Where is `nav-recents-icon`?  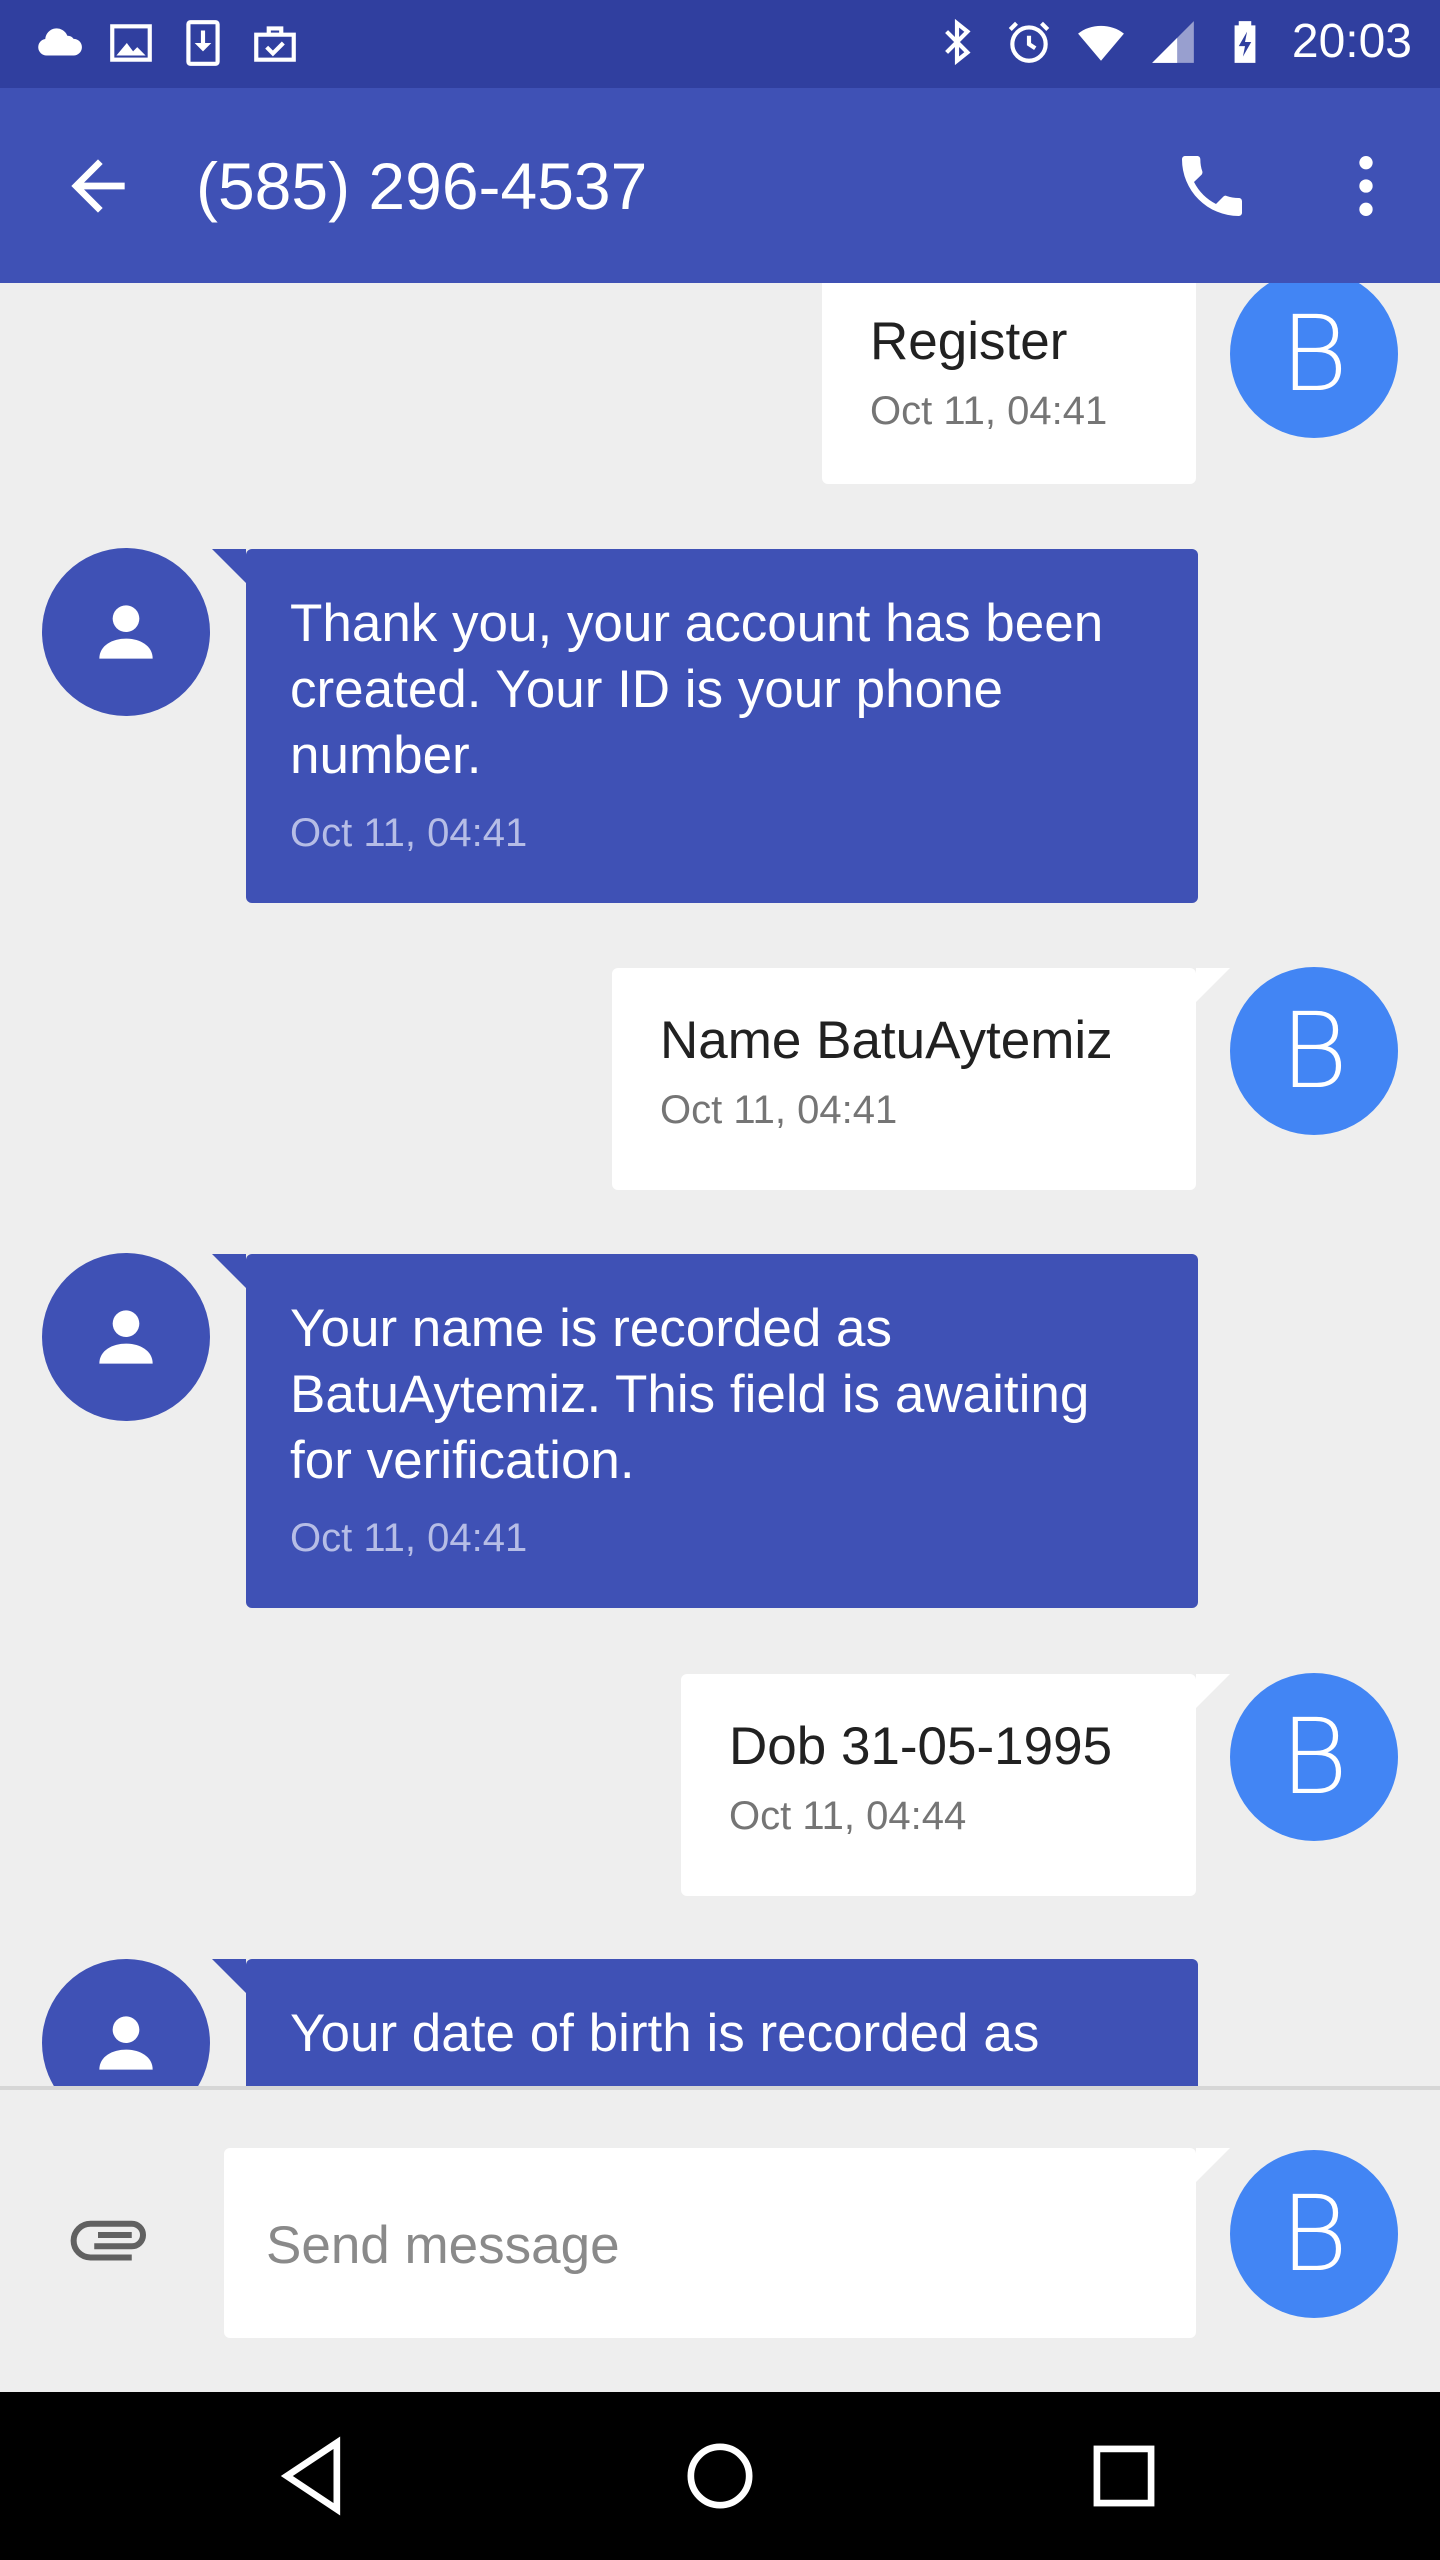
nav-recents-icon is located at coordinates (1124, 2476).